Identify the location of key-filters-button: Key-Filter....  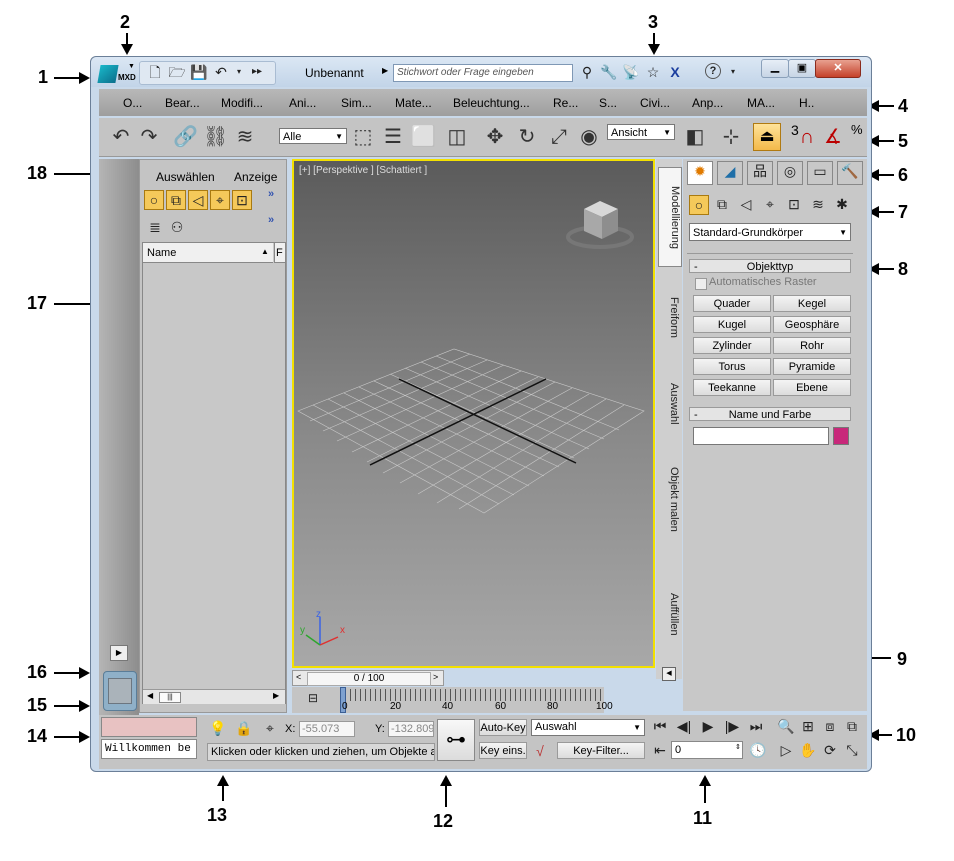
(601, 750).